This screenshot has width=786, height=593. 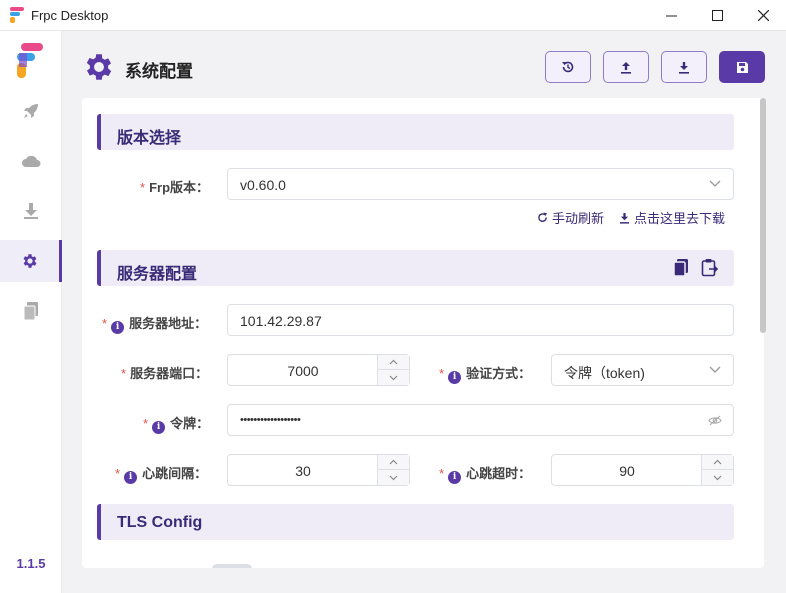 I want to click on gear-icon, so click(x=29, y=261).